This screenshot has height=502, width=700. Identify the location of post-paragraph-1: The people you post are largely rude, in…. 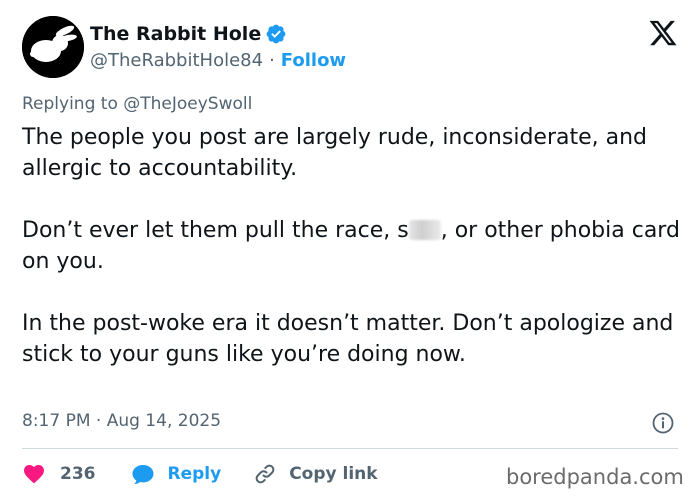
(335, 153).